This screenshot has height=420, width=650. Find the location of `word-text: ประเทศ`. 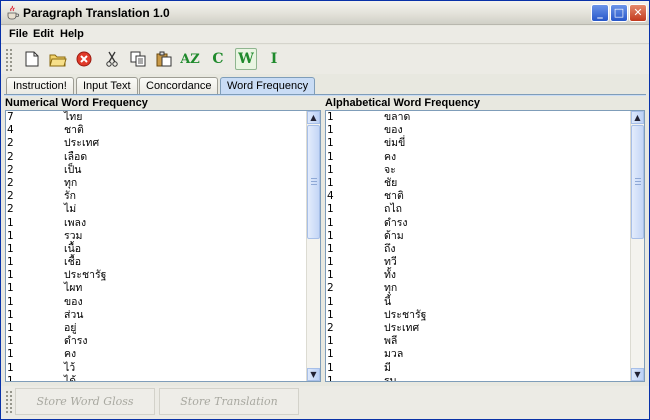

word-text: ประเทศ is located at coordinates (402, 328).